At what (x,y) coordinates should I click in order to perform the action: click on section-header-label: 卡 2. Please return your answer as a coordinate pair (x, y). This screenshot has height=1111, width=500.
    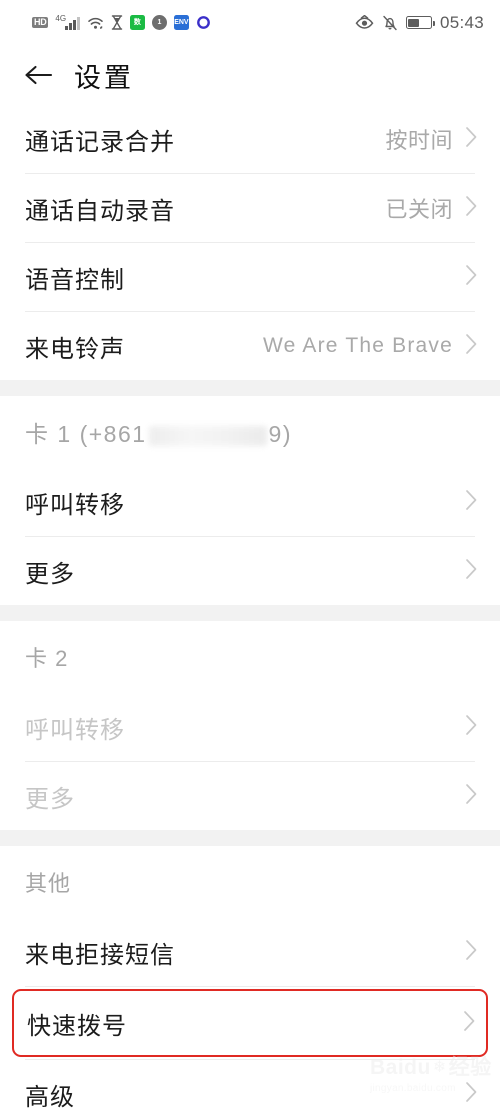
    Looking at the image, I should click on (46, 657).